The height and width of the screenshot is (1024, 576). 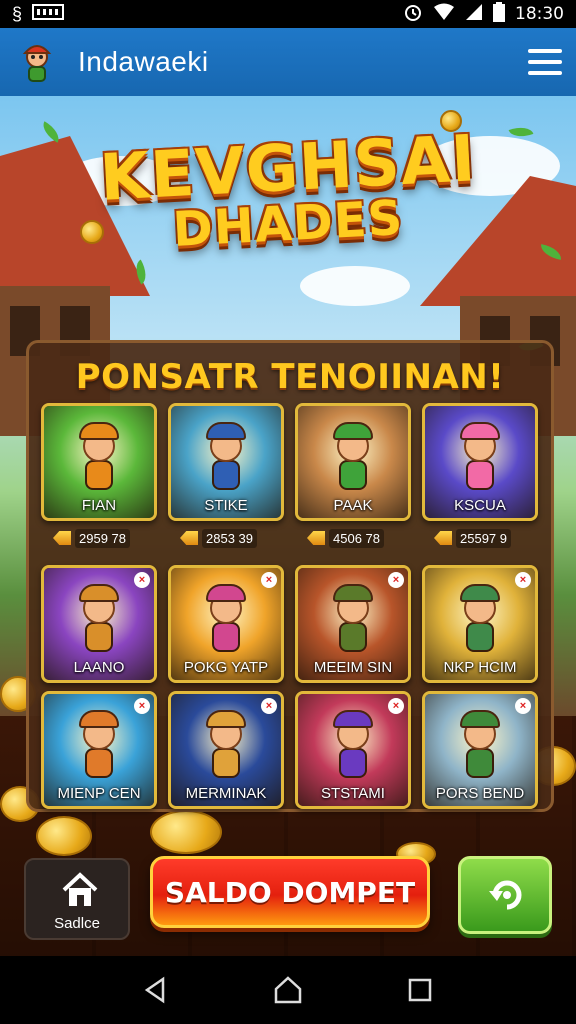 I want to click on home-button: Sadlce, so click(x=77, y=899).